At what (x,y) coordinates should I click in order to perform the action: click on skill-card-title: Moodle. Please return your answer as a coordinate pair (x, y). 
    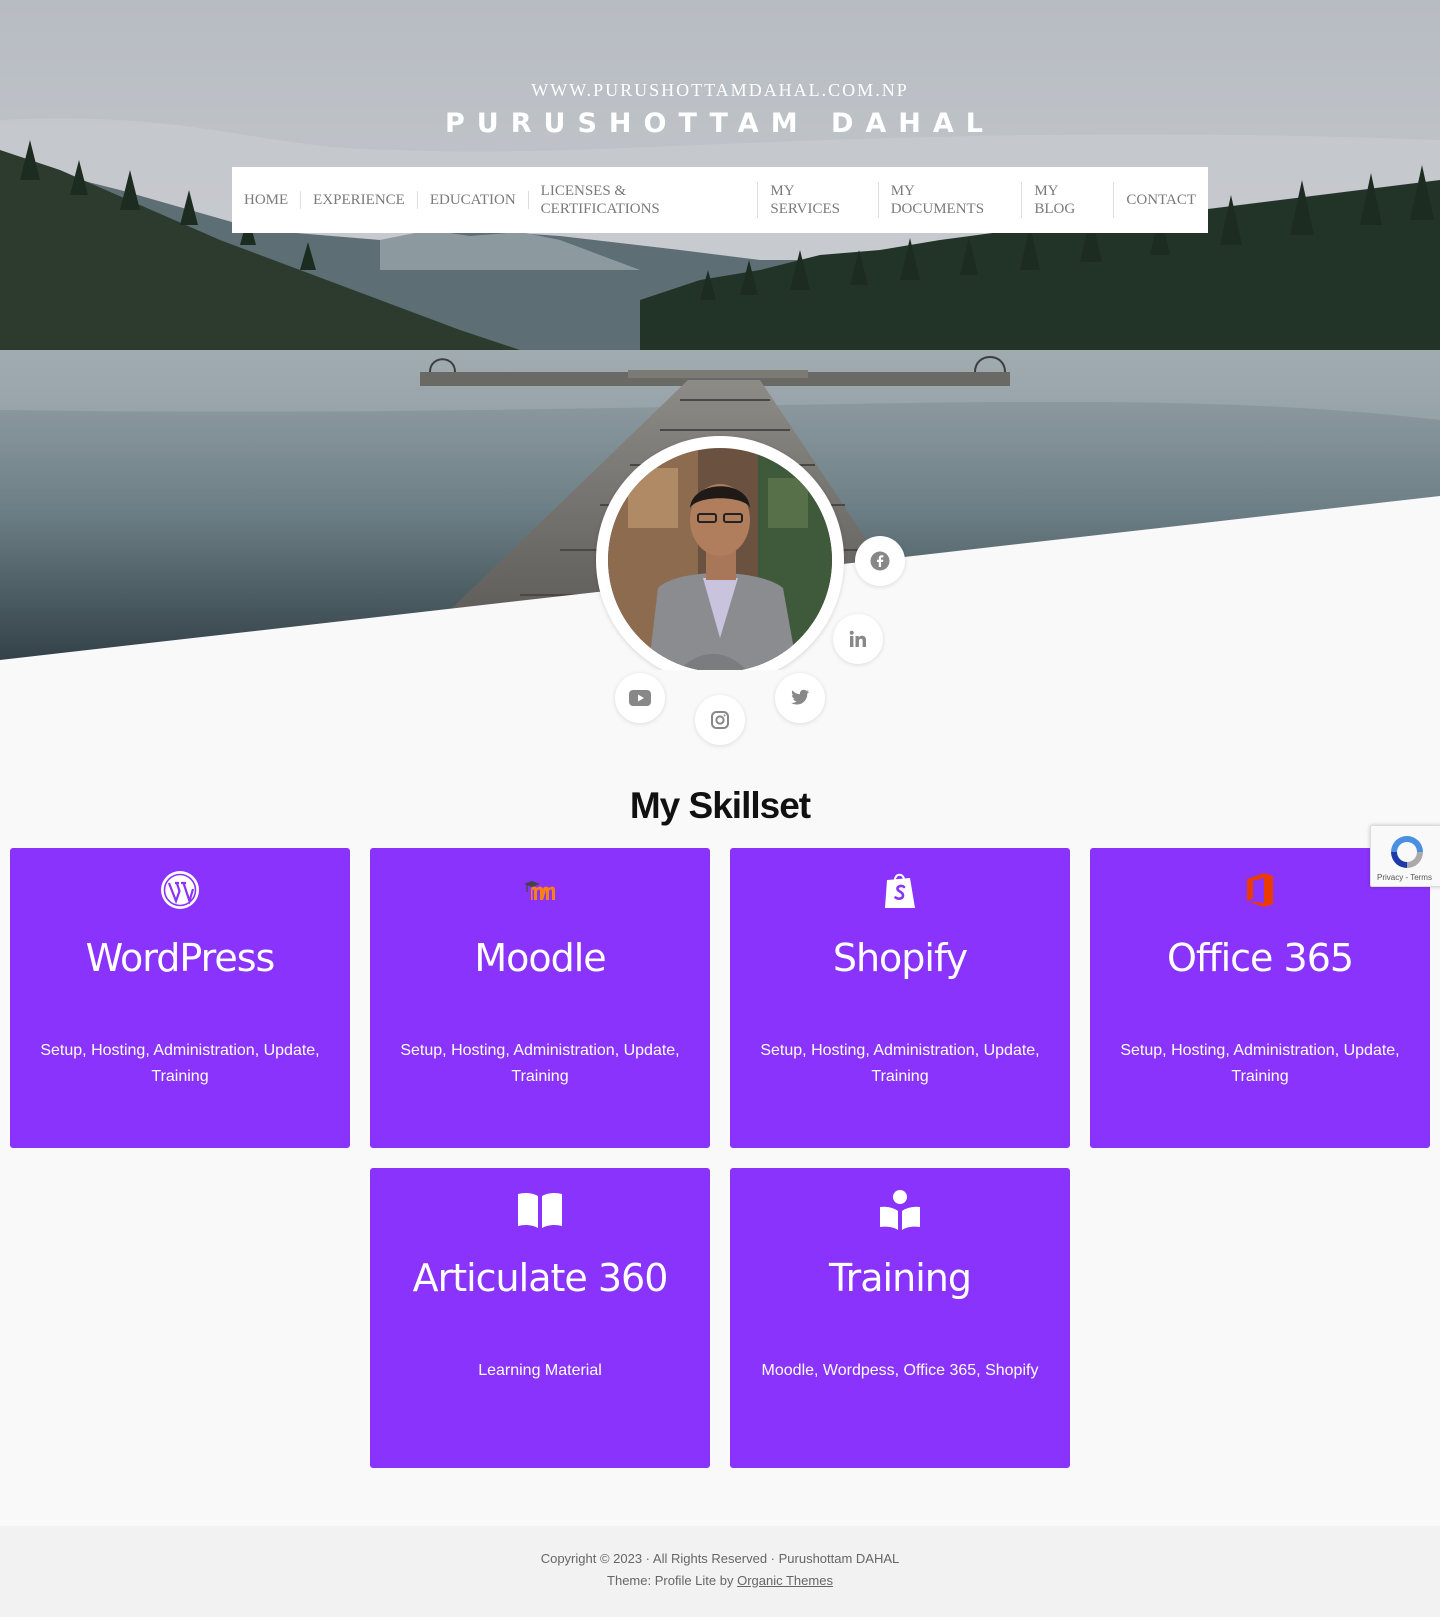
    Looking at the image, I should click on (540, 958).